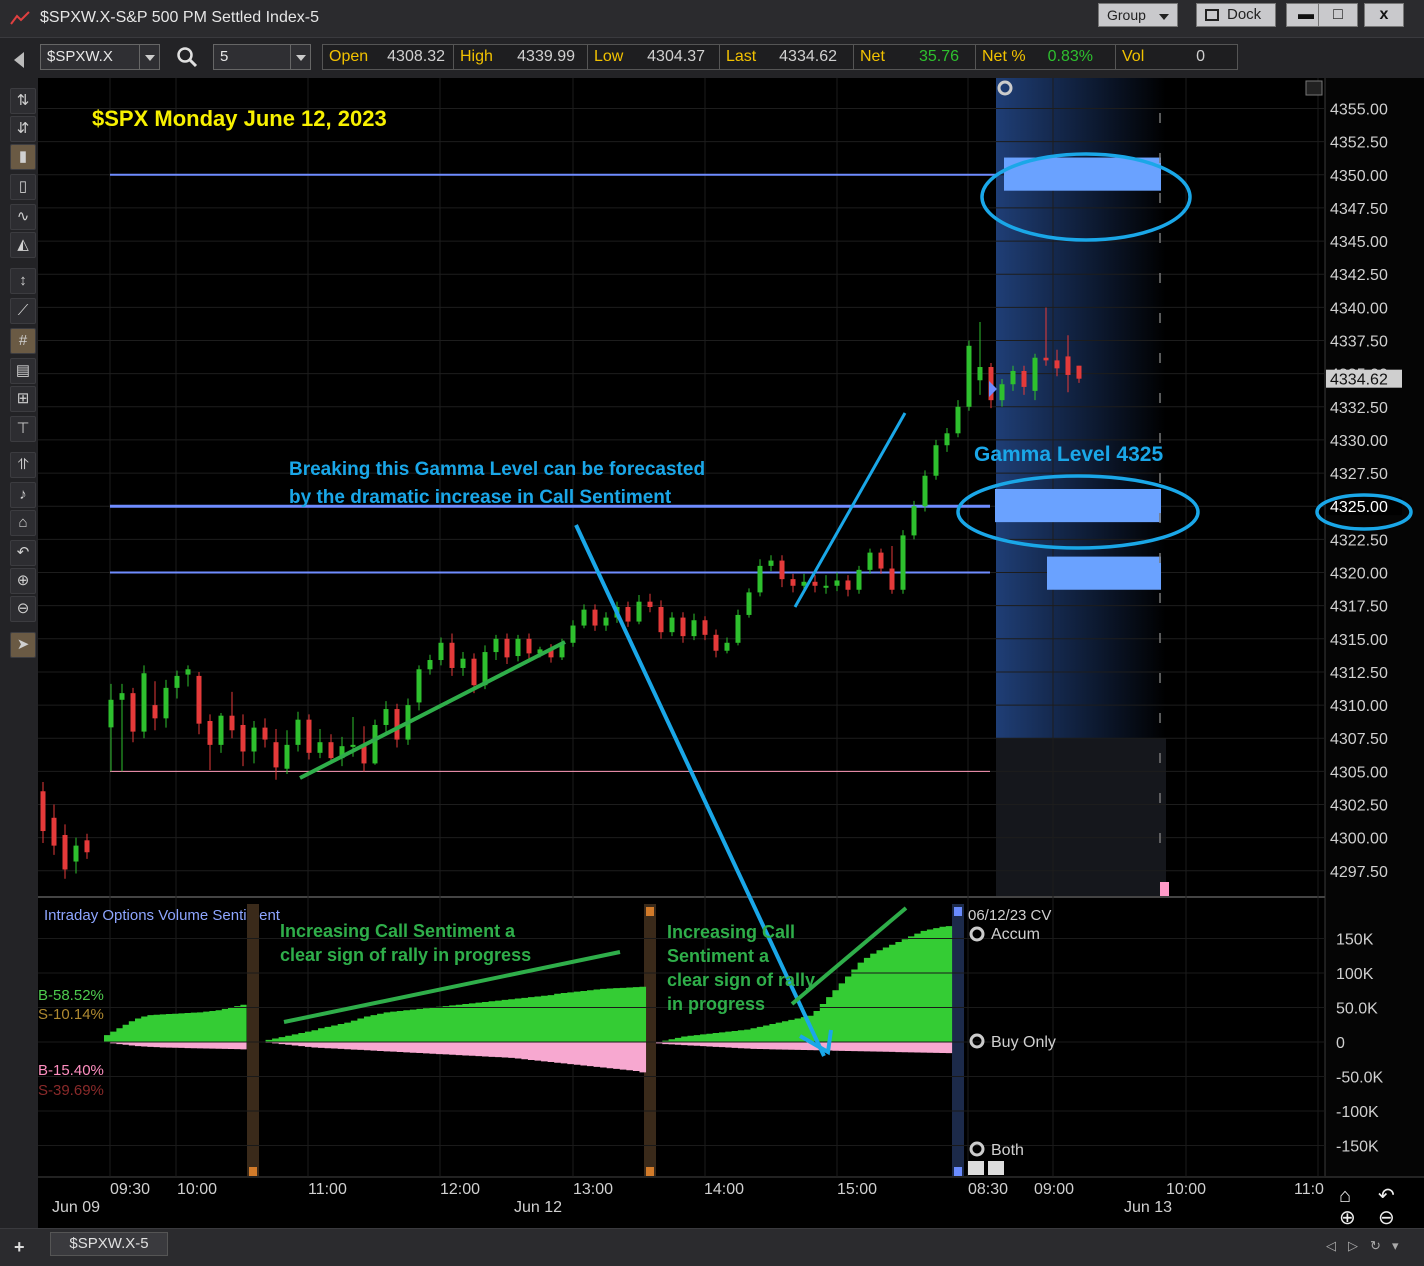  Describe the element at coordinates (1347, 1217) in the screenshot. I see `zoom-in-nav-icon: ⊕` at that location.